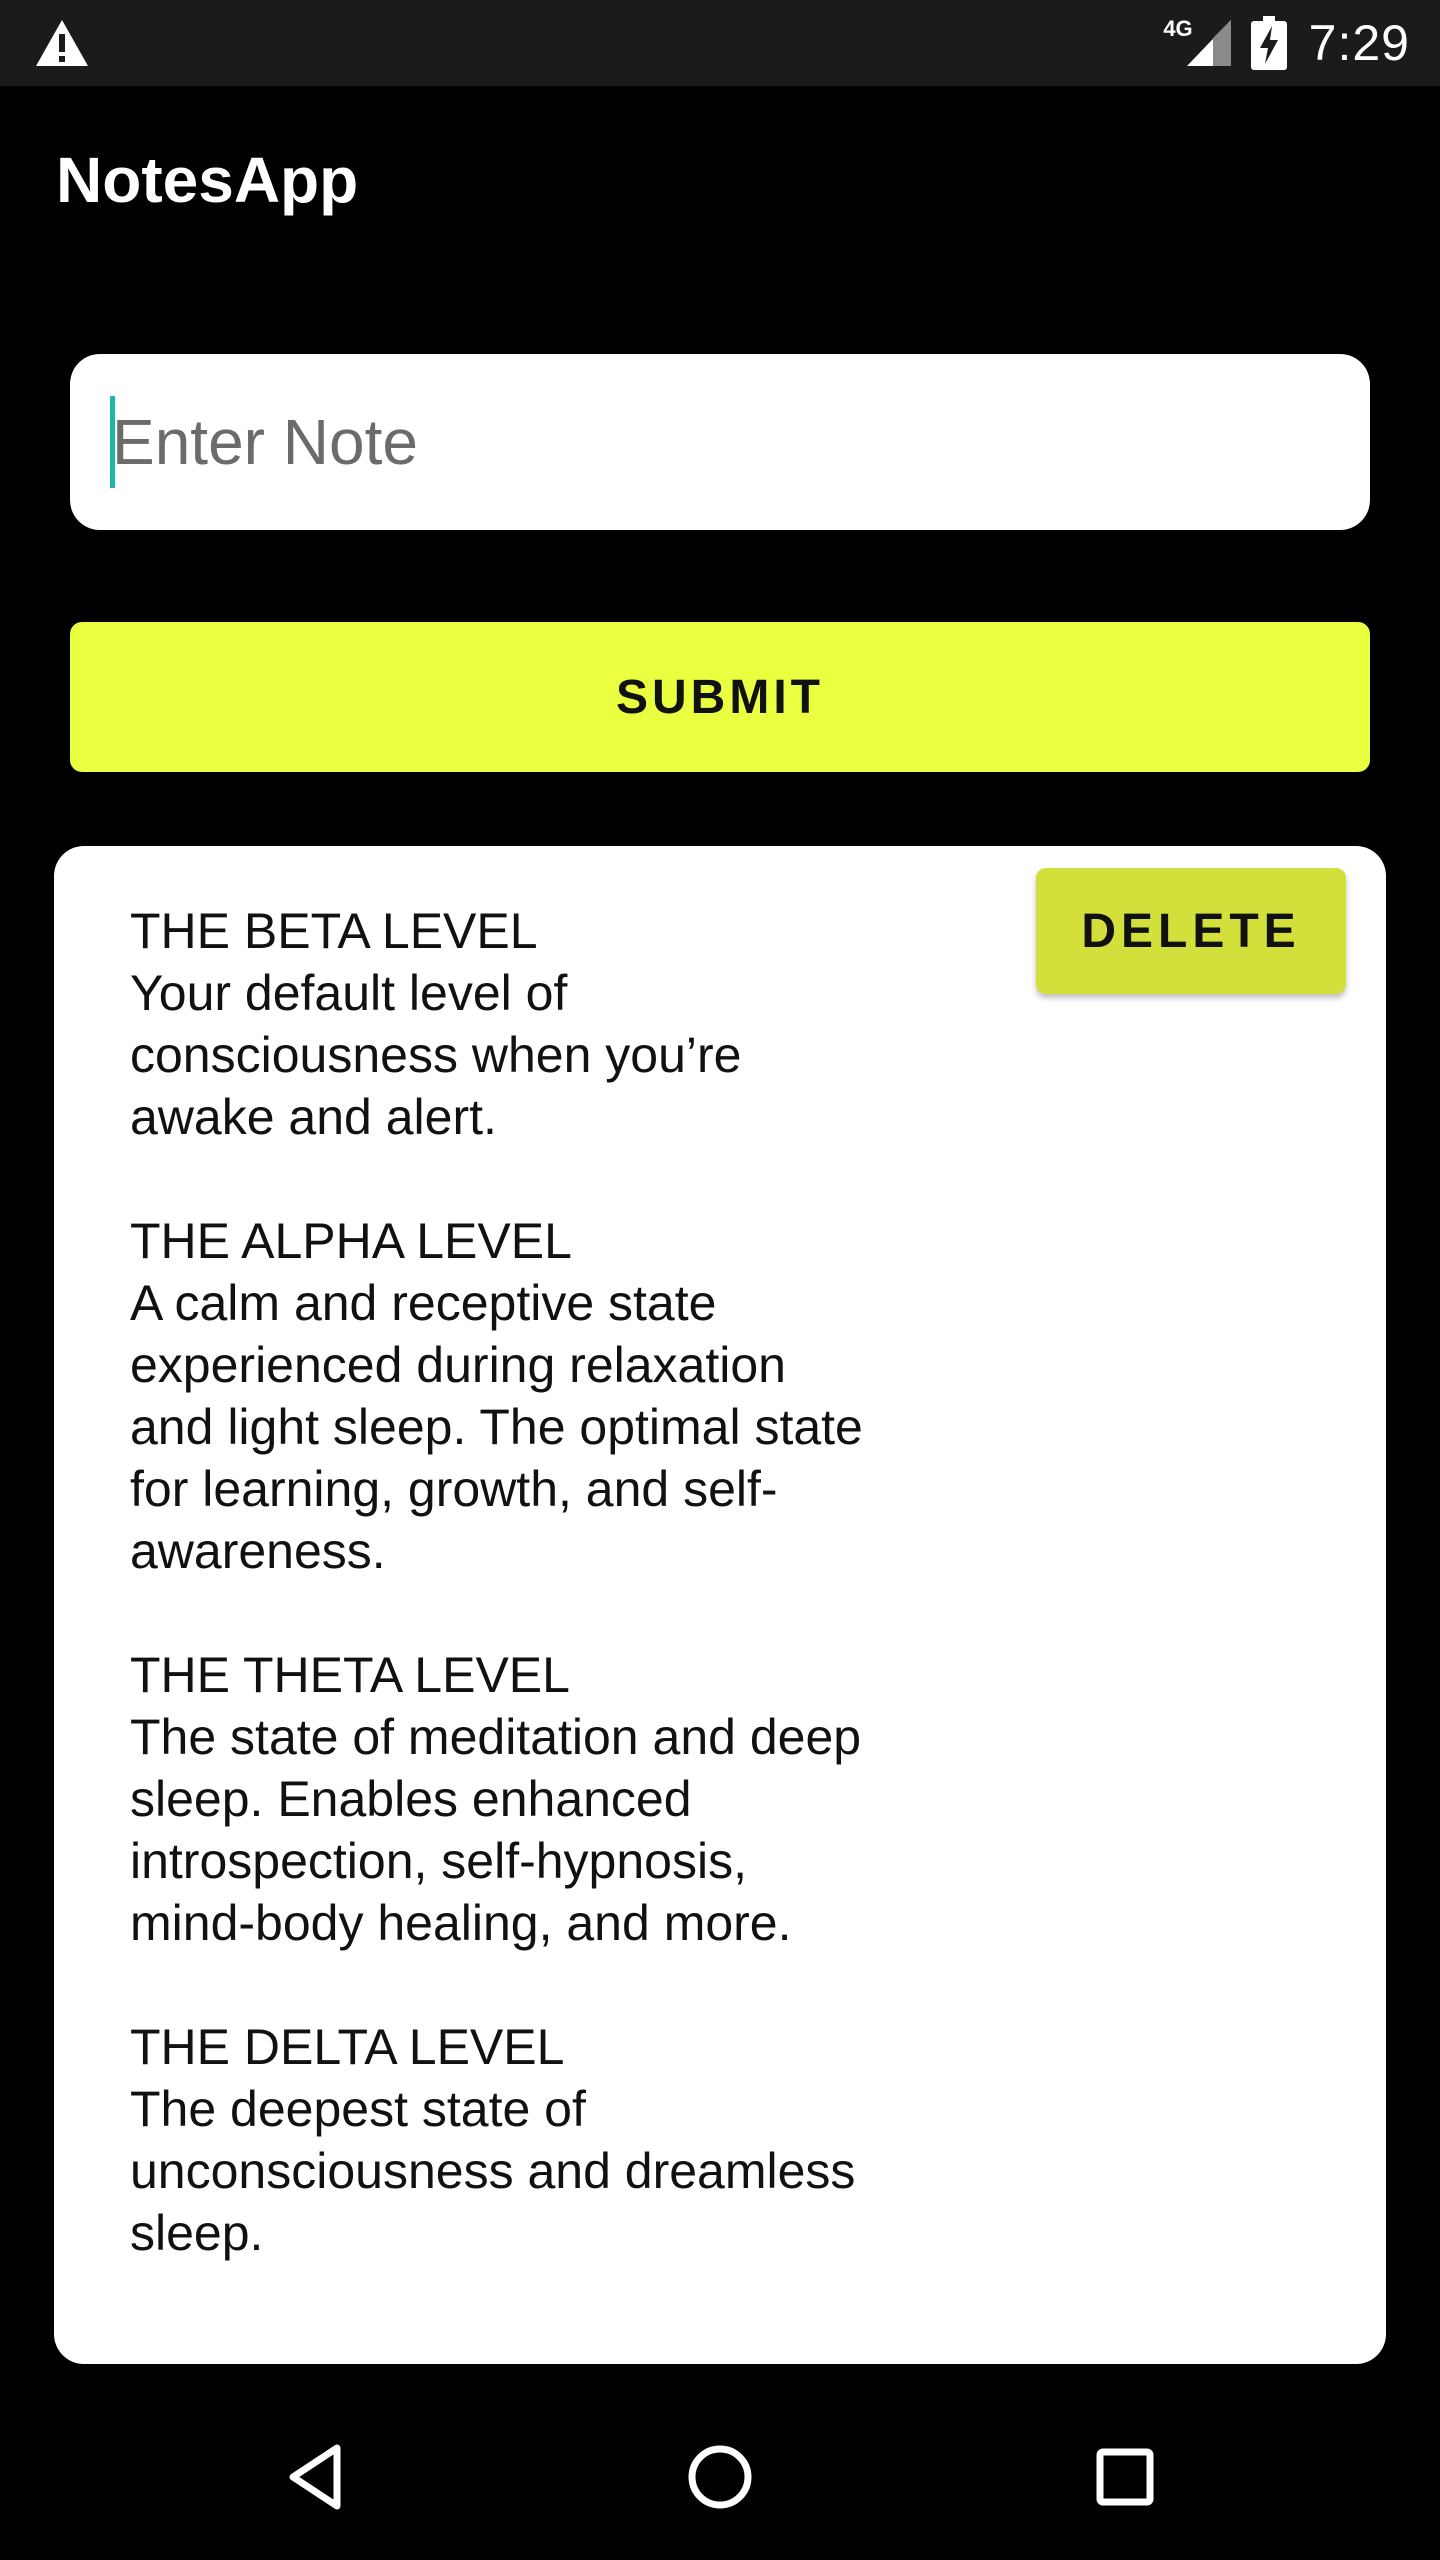 The image size is (1440, 2560). What do you see at coordinates (1359, 43) in the screenshot?
I see `status-time: 7:29` at bounding box center [1359, 43].